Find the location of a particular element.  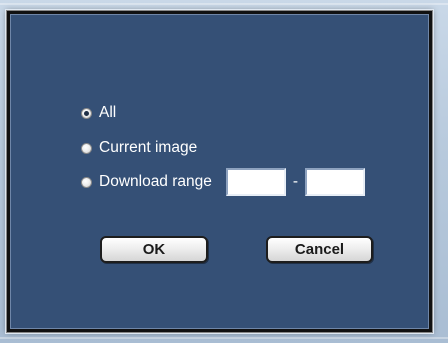

radio-download-range is located at coordinates (86, 182).